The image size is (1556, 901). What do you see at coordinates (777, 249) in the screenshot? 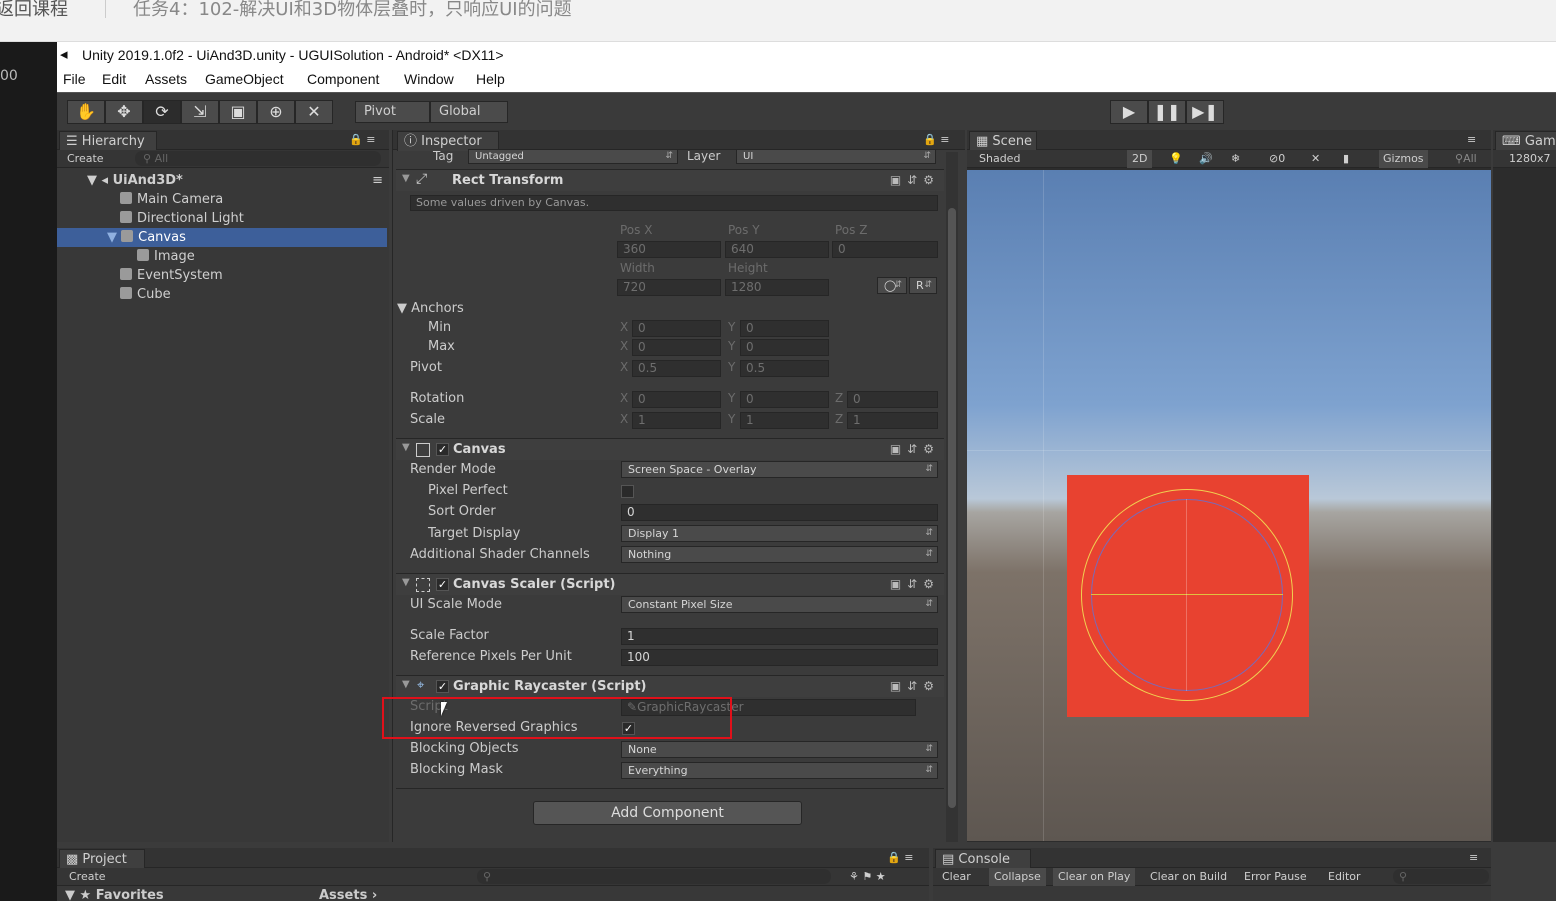
I see `pos-y-field: 640` at bounding box center [777, 249].